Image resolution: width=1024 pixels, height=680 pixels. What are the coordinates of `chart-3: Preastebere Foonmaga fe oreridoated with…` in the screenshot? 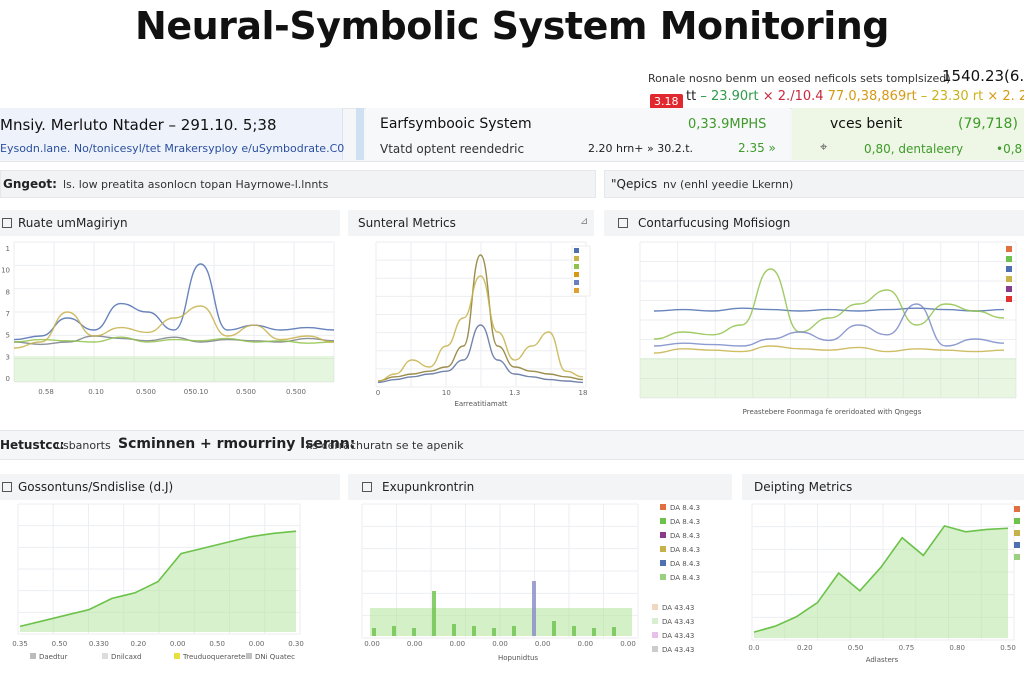 It's located at (814, 328).